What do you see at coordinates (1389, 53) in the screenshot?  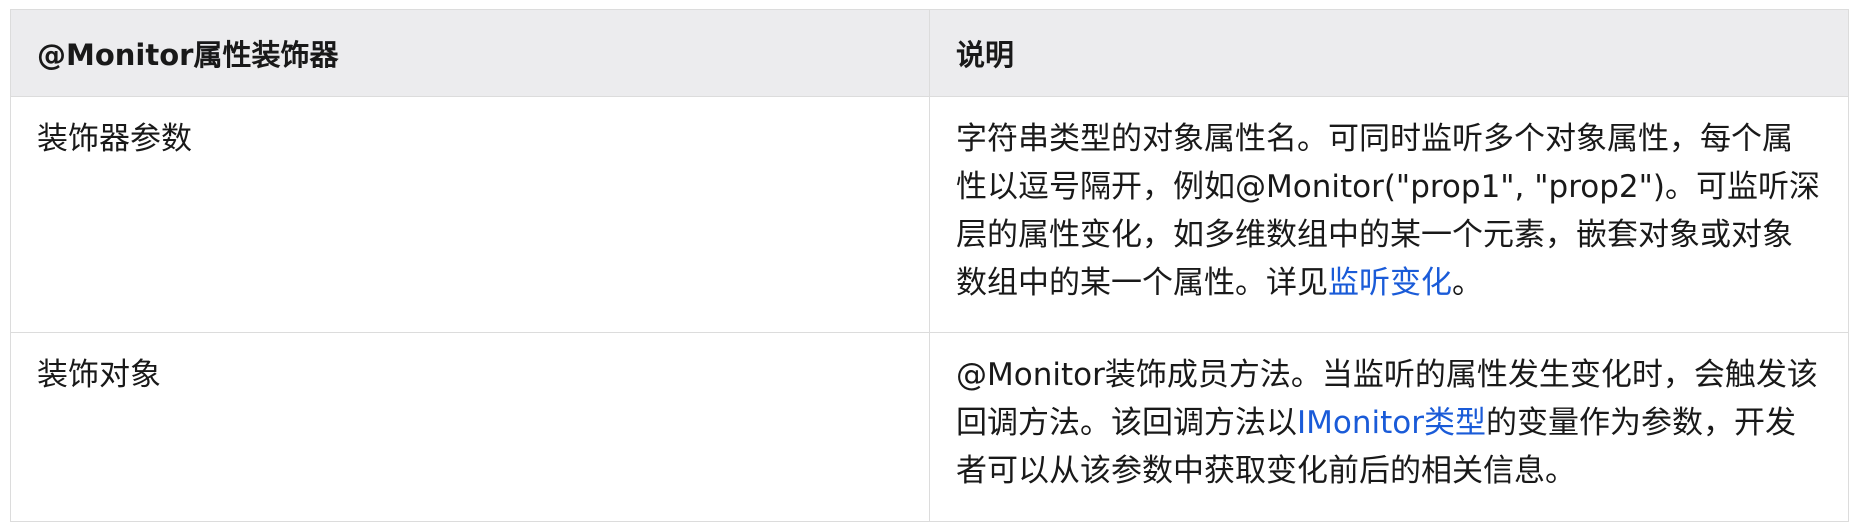 I see `header-description: 说明` at bounding box center [1389, 53].